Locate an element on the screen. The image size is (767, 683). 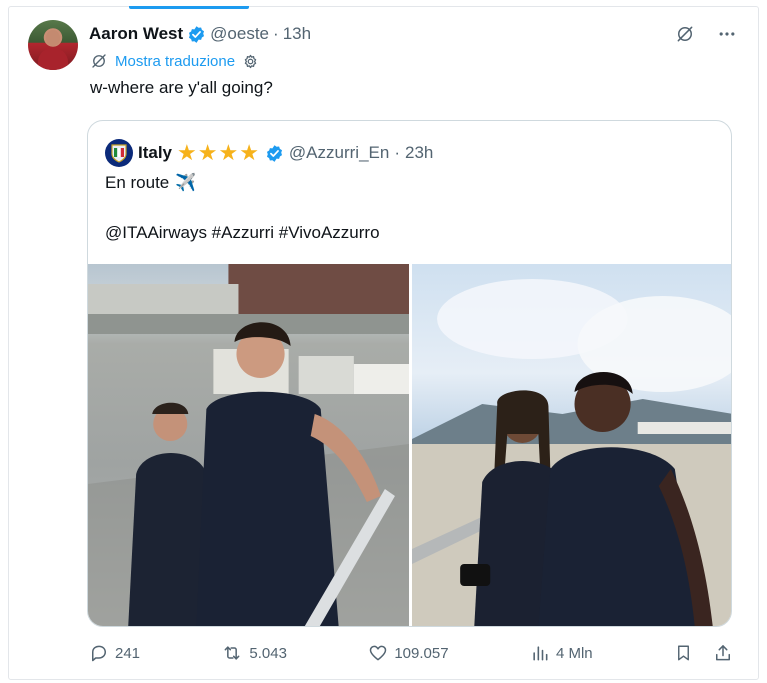
settings-icon is located at coordinates (250, 61).